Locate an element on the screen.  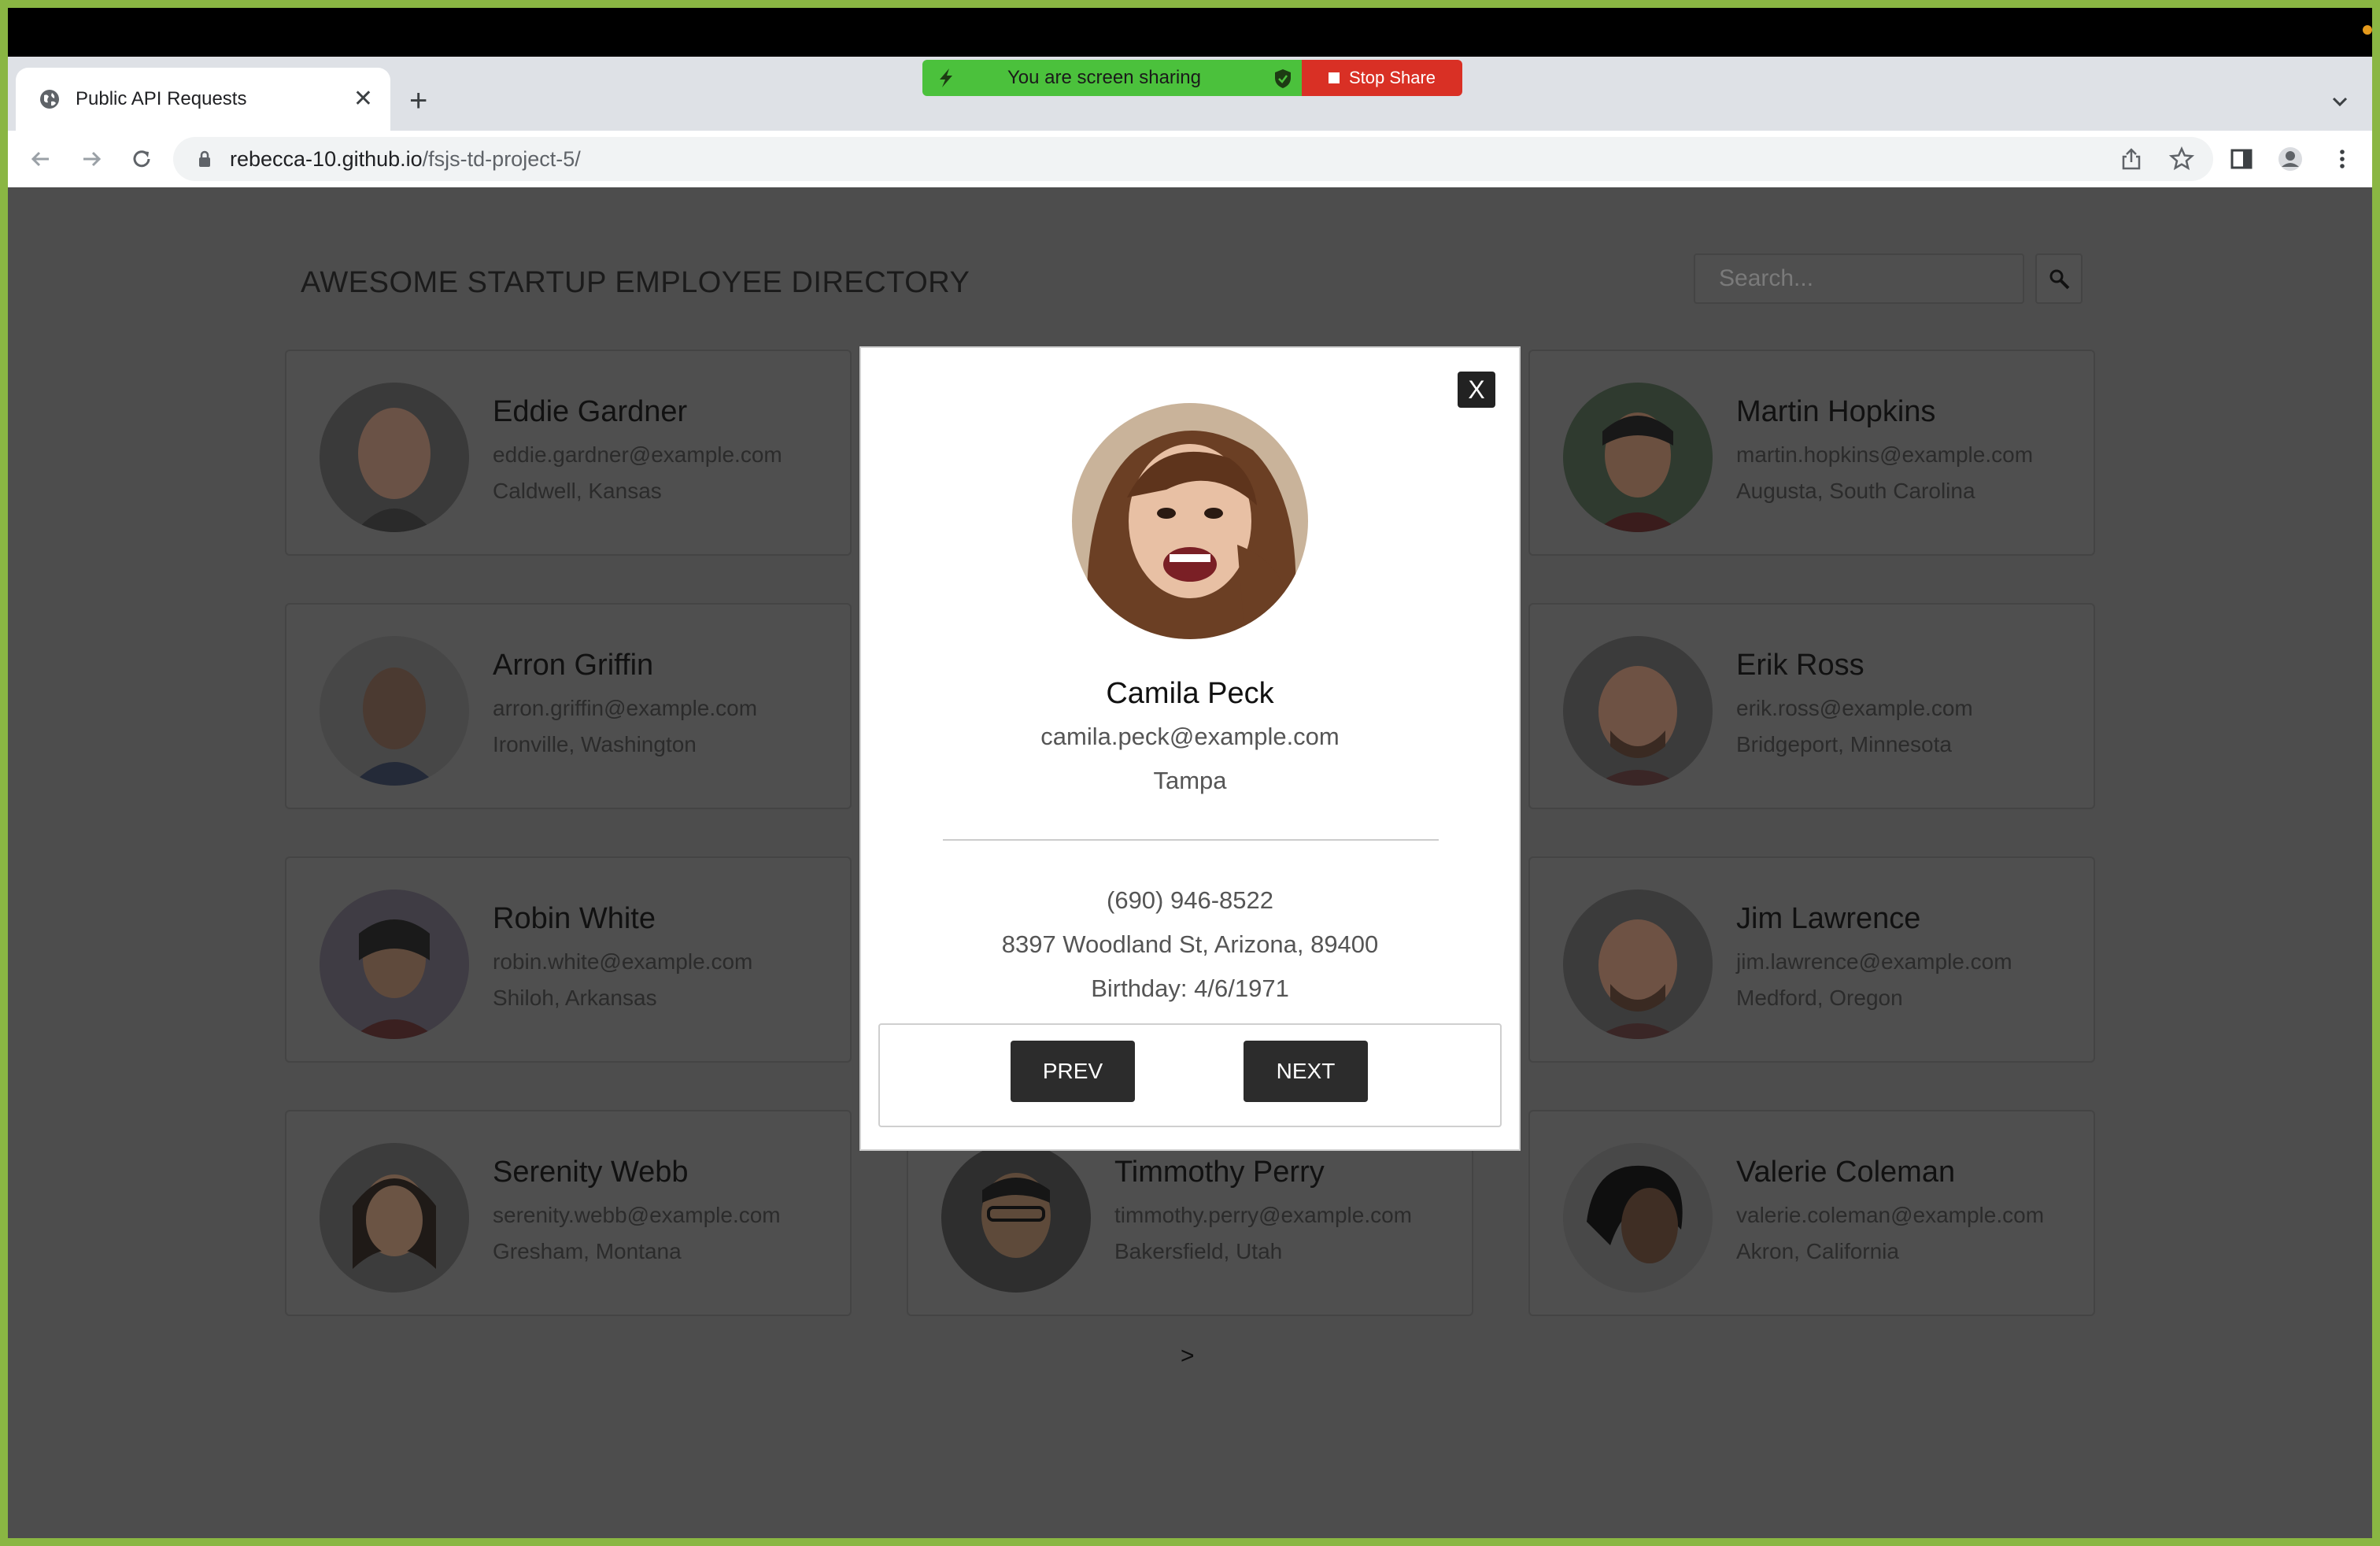
url-path: /fsjs-td-project-5/ is located at coordinates (501, 159).